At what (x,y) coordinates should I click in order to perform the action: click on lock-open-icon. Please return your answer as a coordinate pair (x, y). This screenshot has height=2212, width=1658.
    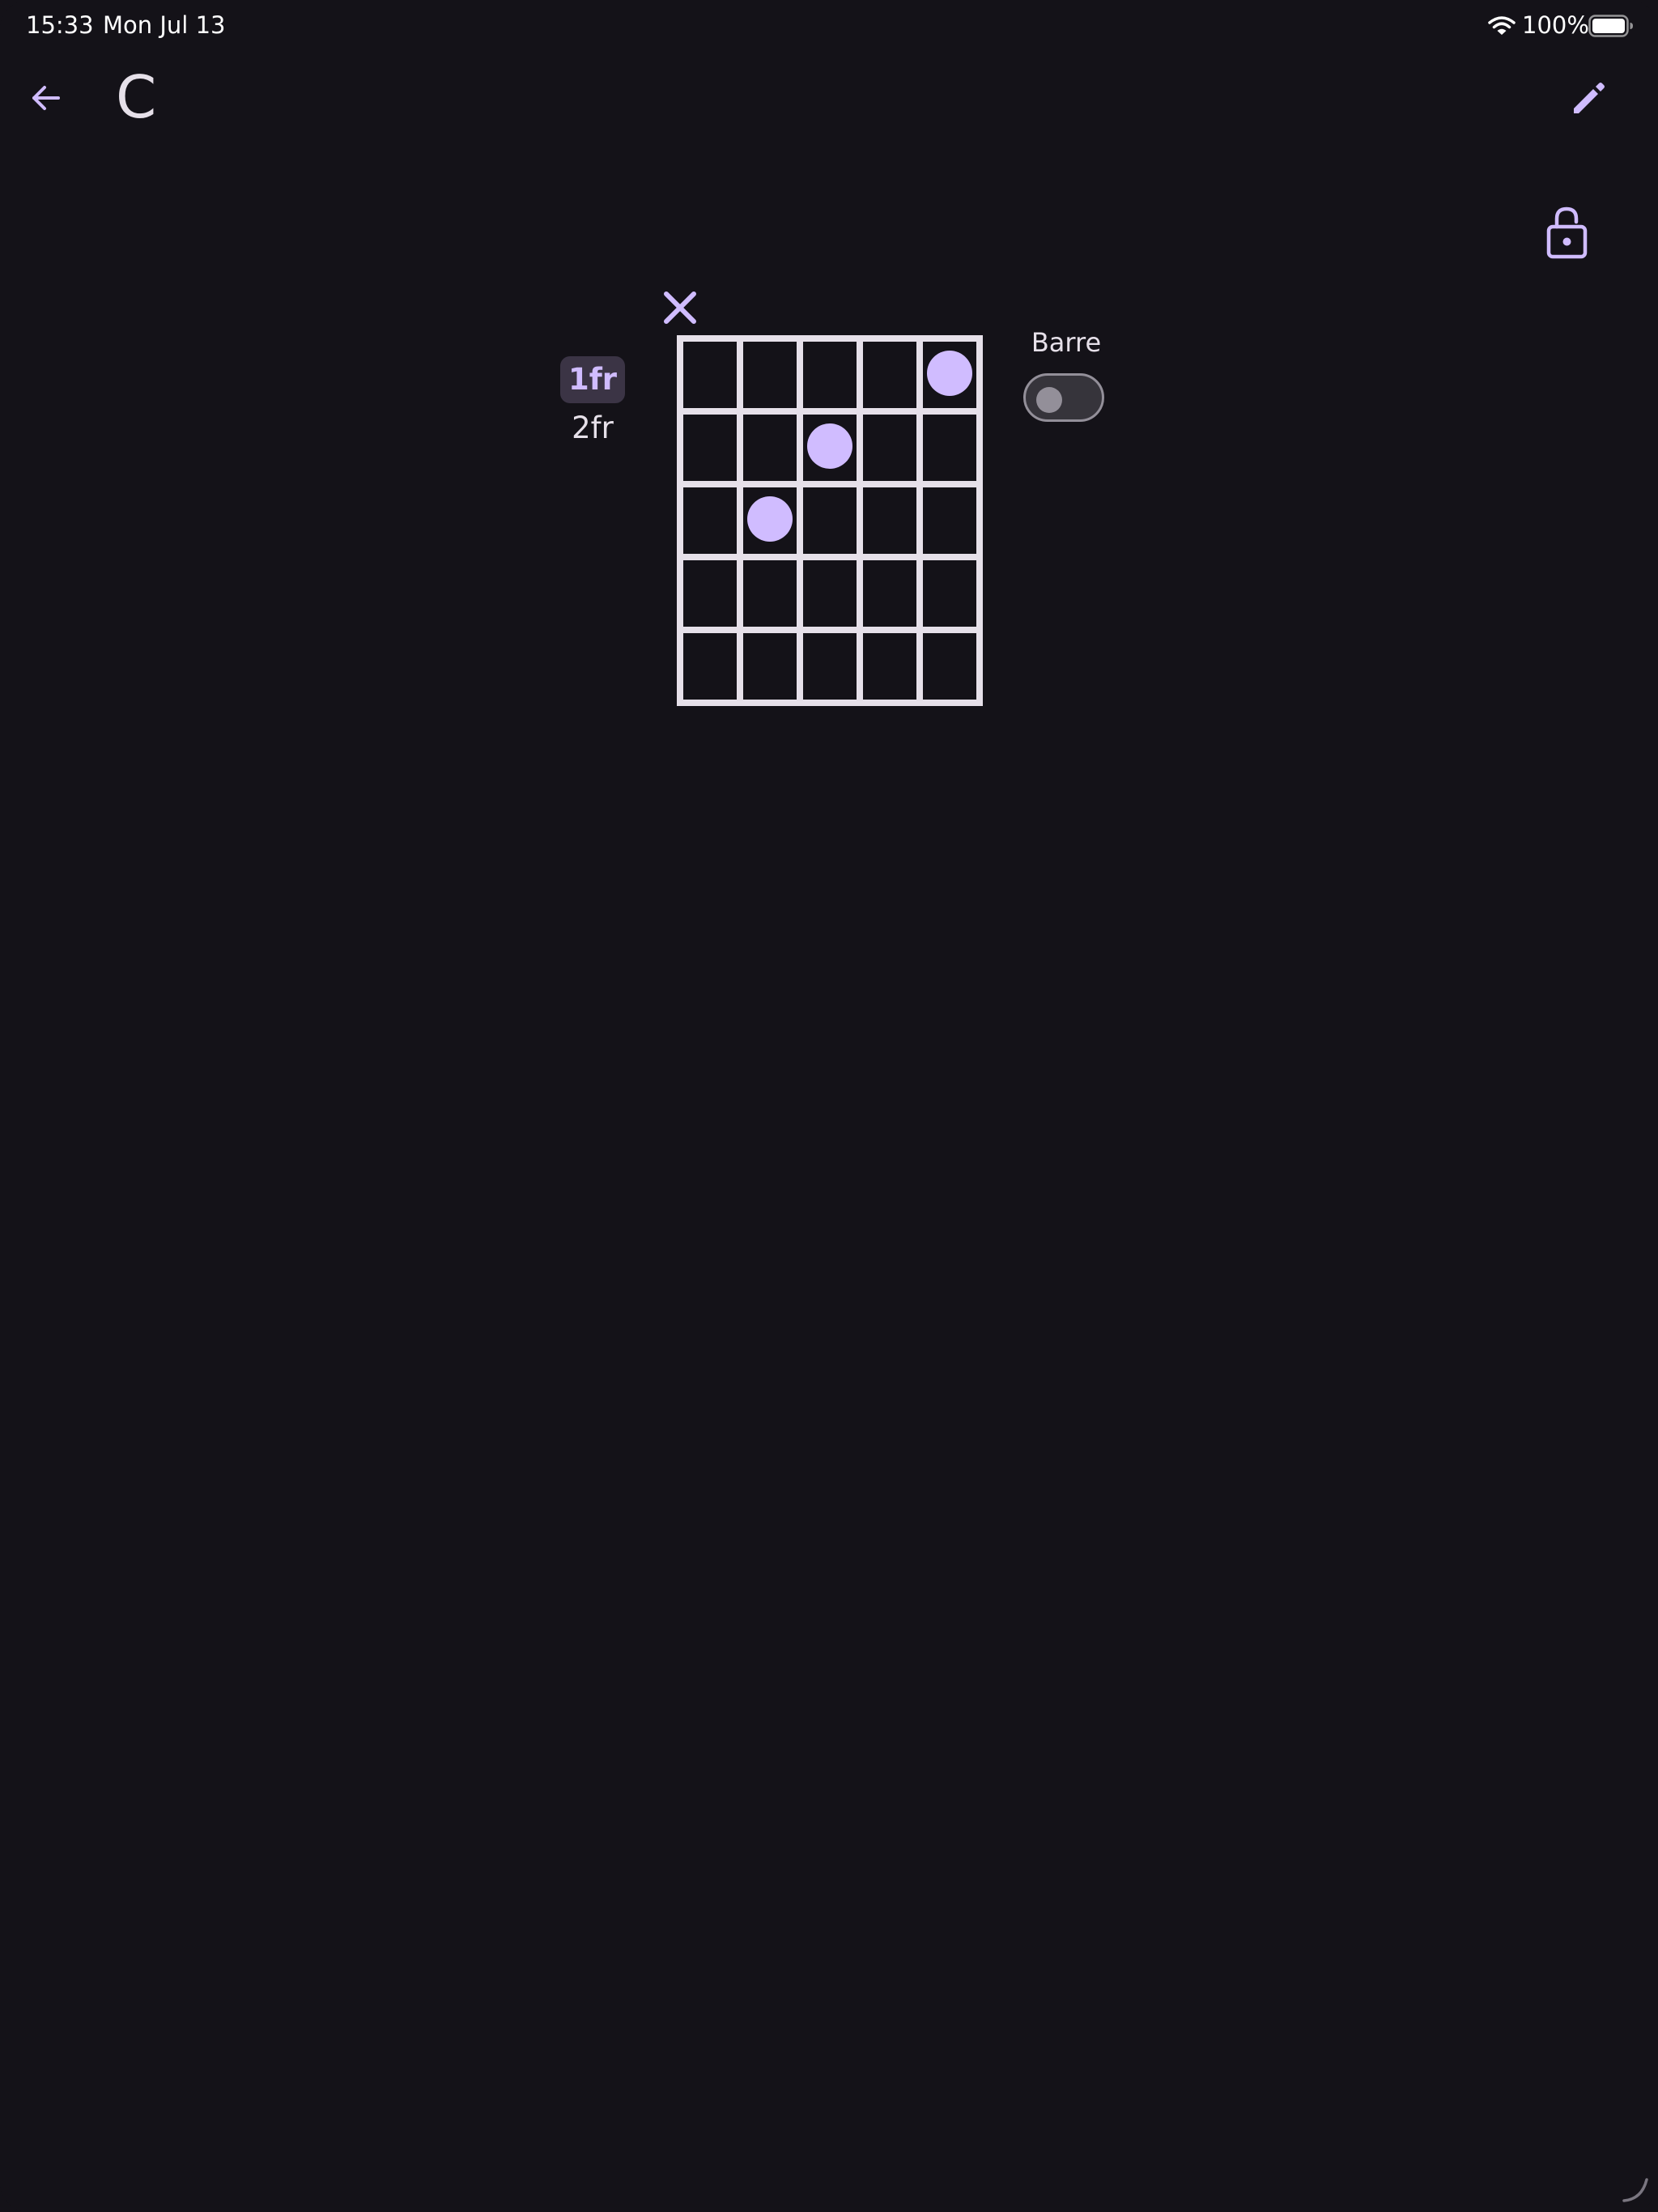
    Looking at the image, I should click on (1567, 232).